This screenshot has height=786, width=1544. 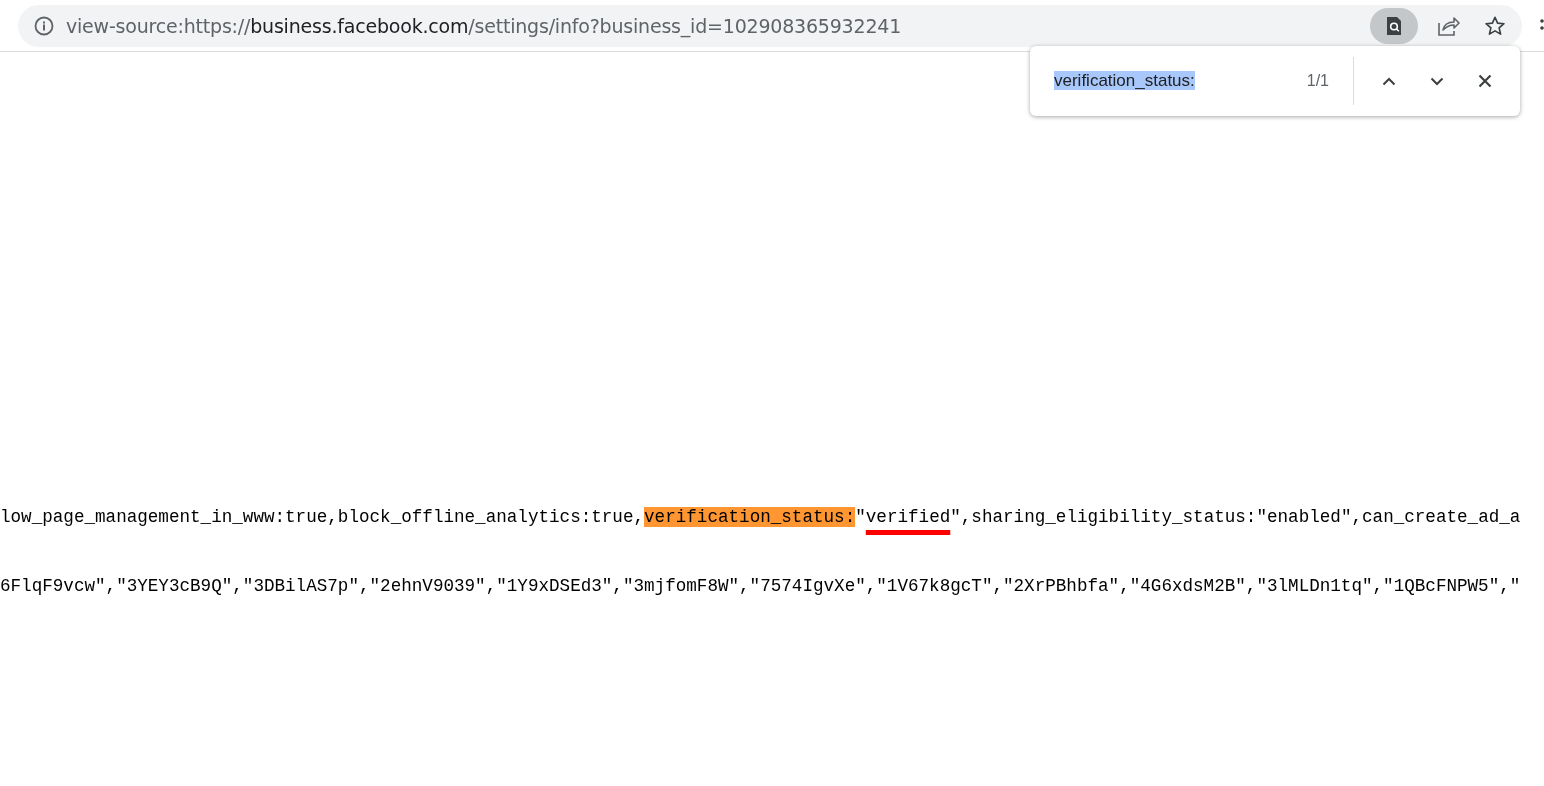 What do you see at coordinates (44, 25) in the screenshot?
I see `info-icon` at bounding box center [44, 25].